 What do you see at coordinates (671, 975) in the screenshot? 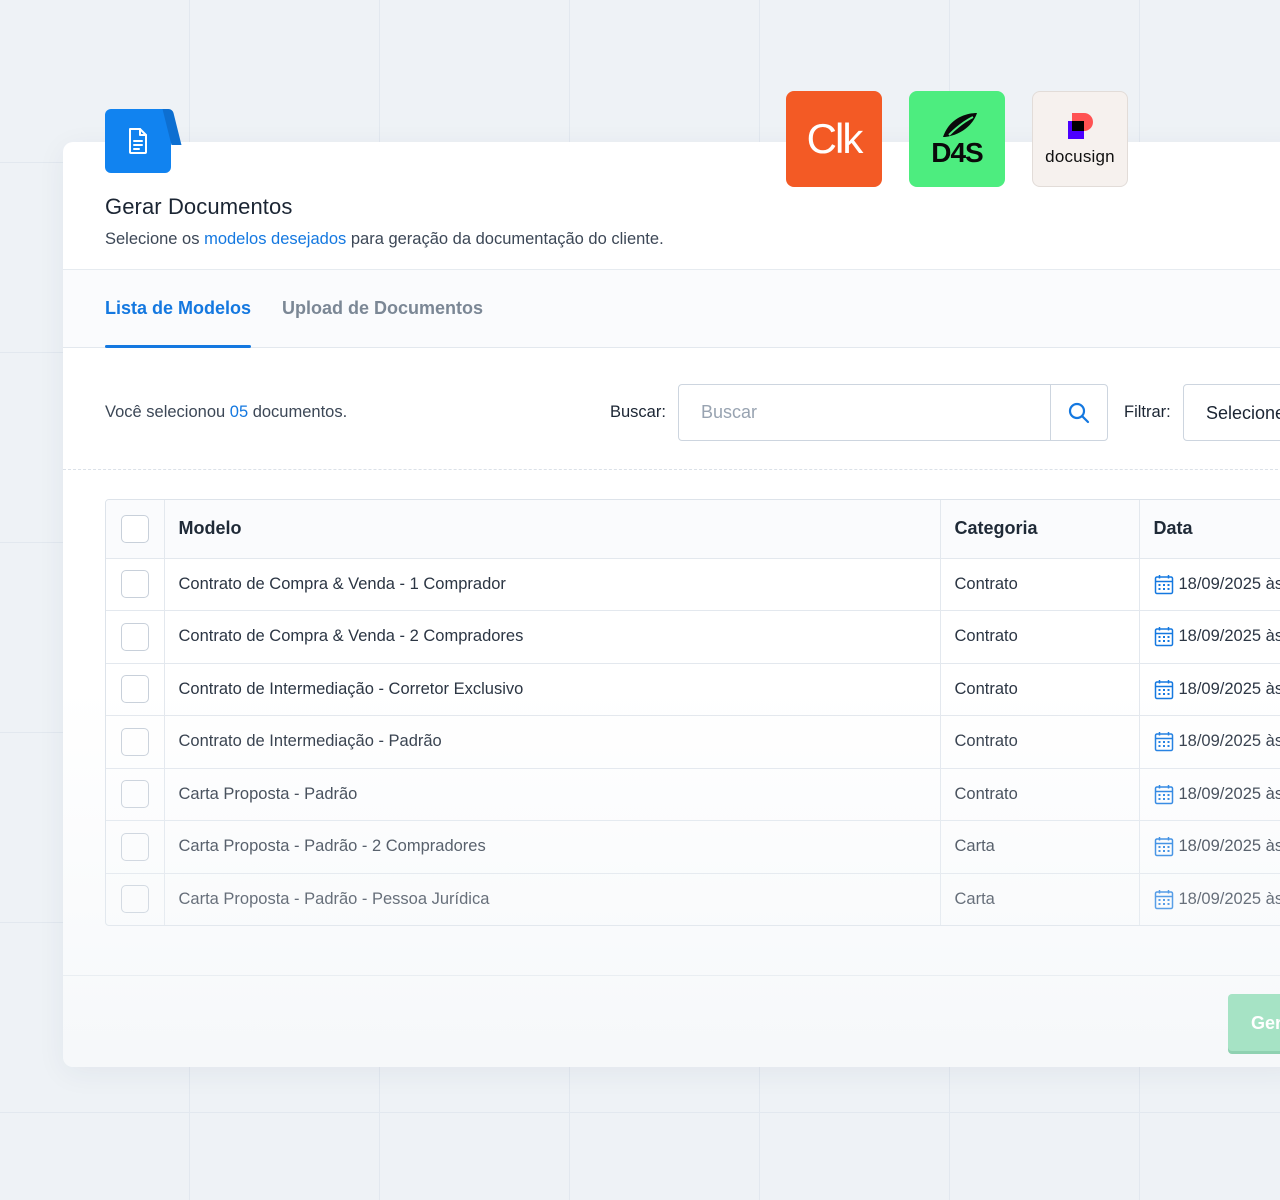
I see `footer-divider` at bounding box center [671, 975].